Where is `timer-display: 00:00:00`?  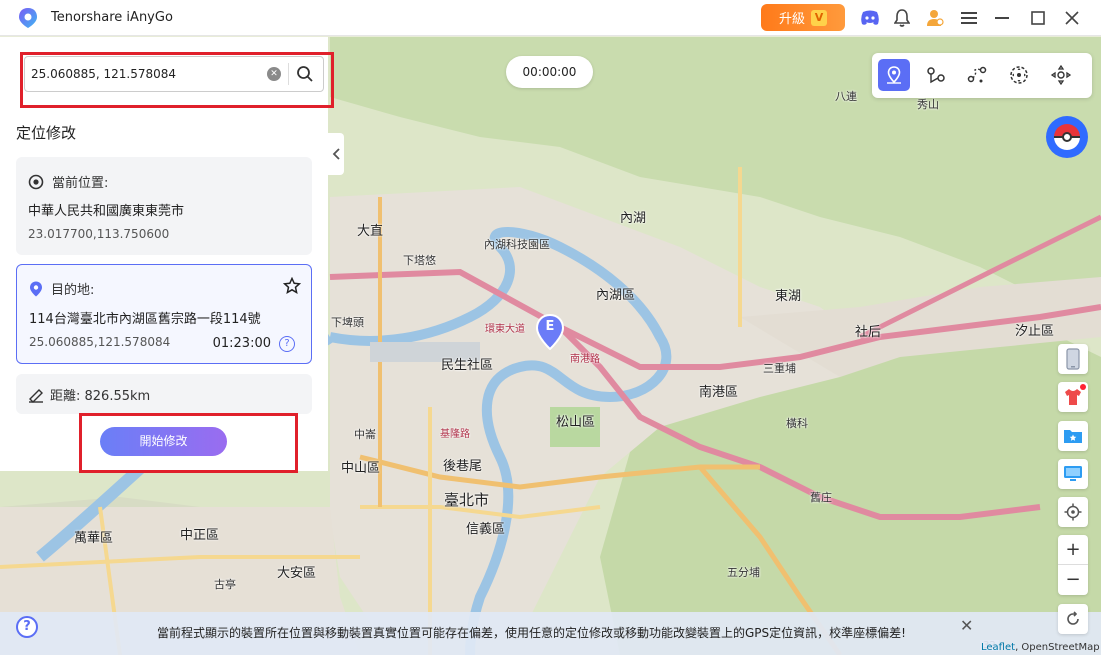
timer-display: 00:00:00 is located at coordinates (549, 72).